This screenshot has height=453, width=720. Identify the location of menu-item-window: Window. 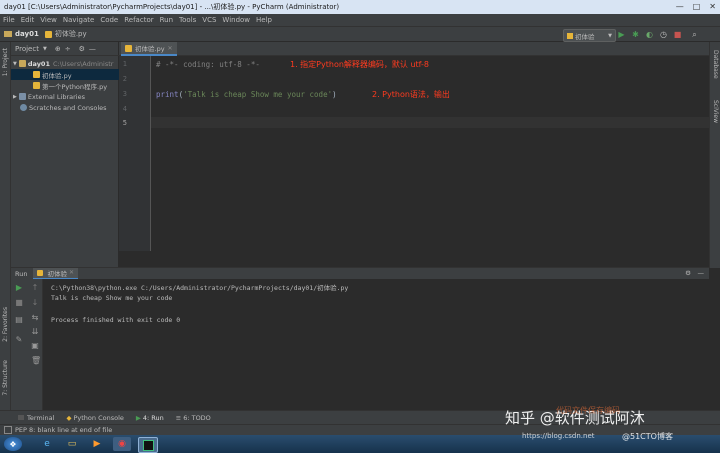
(236, 20).